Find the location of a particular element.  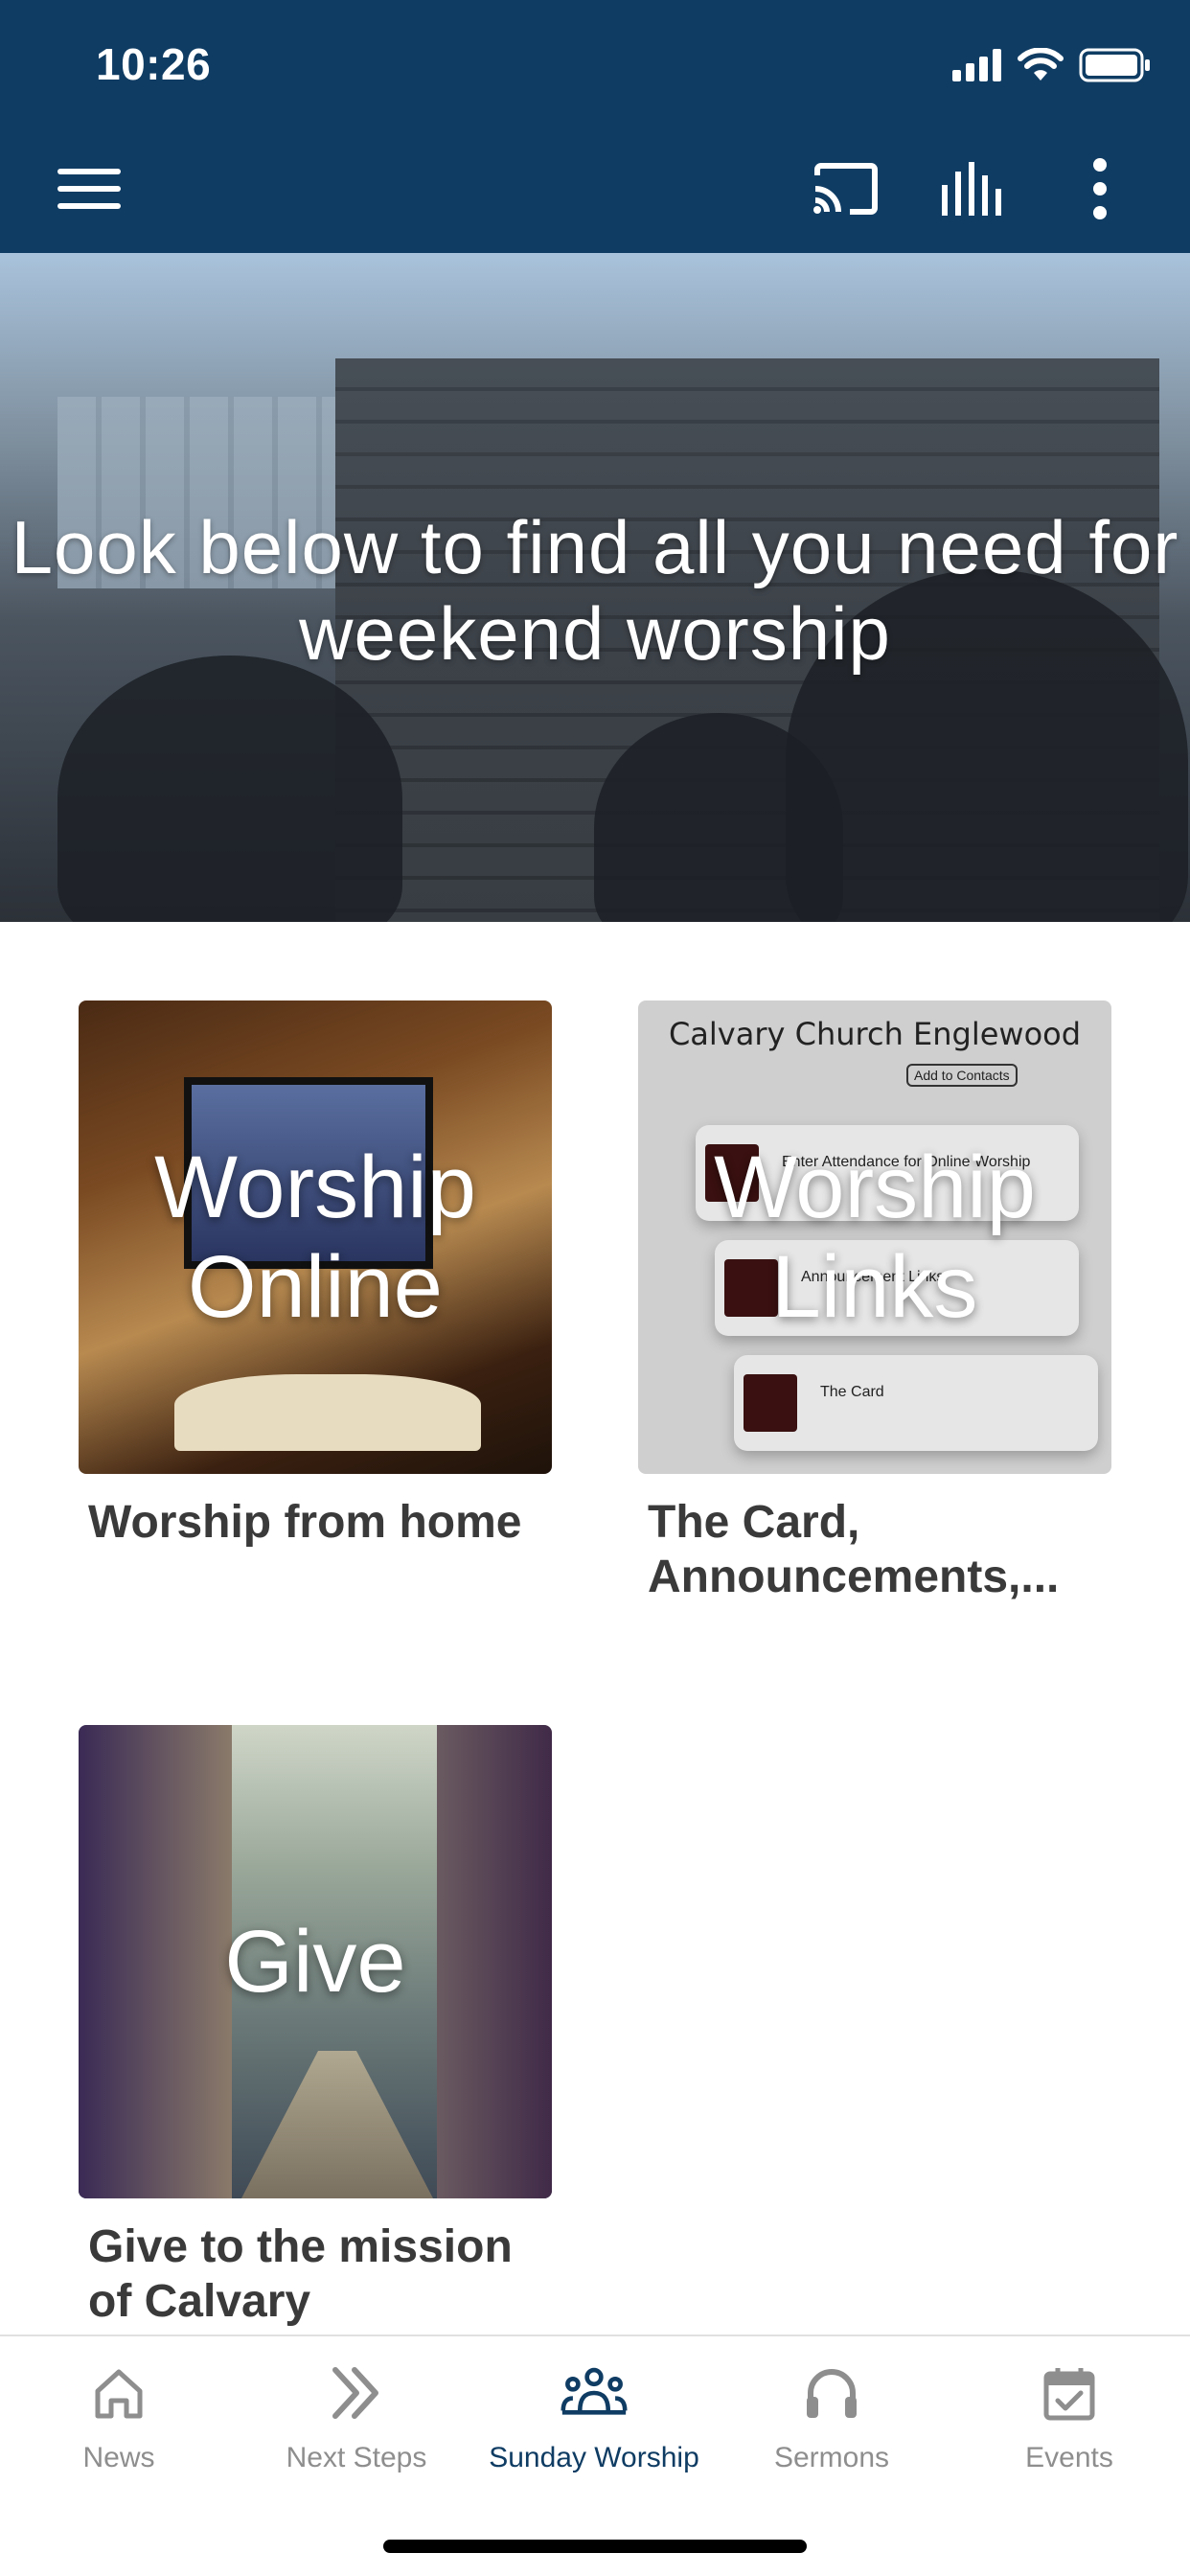

tab-sunday-worship: Sunday Worship is located at coordinates (594, 2431).